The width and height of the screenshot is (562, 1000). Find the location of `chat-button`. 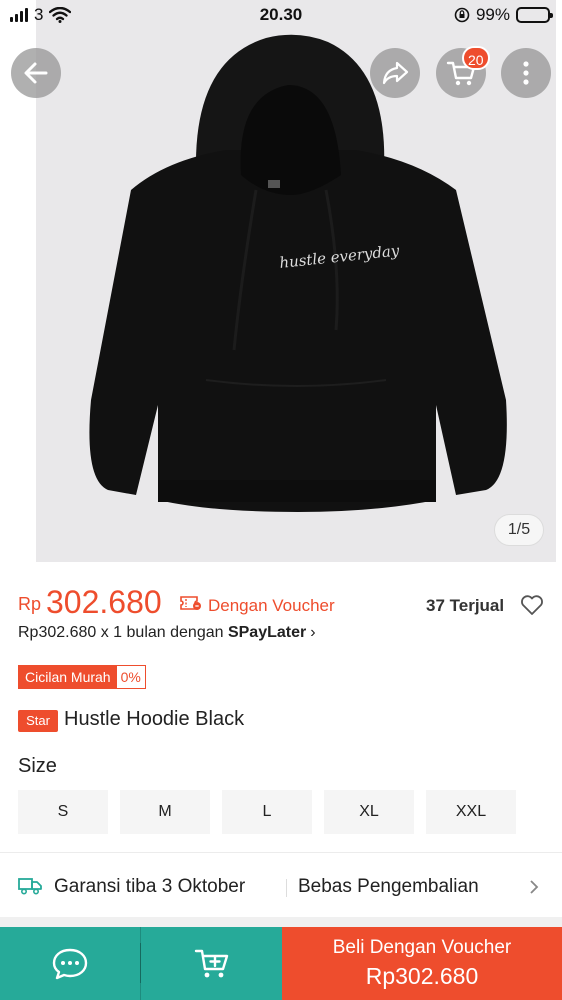

chat-button is located at coordinates (70, 963).